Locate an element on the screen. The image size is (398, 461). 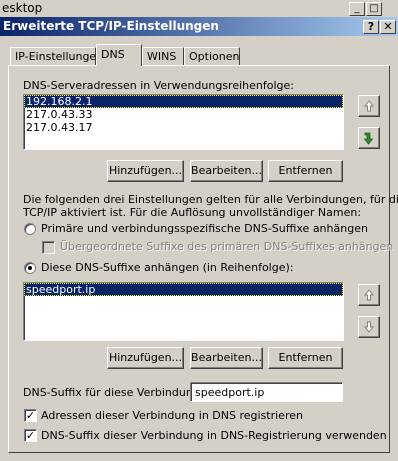
tab-label: Optionen is located at coordinates (214, 56).